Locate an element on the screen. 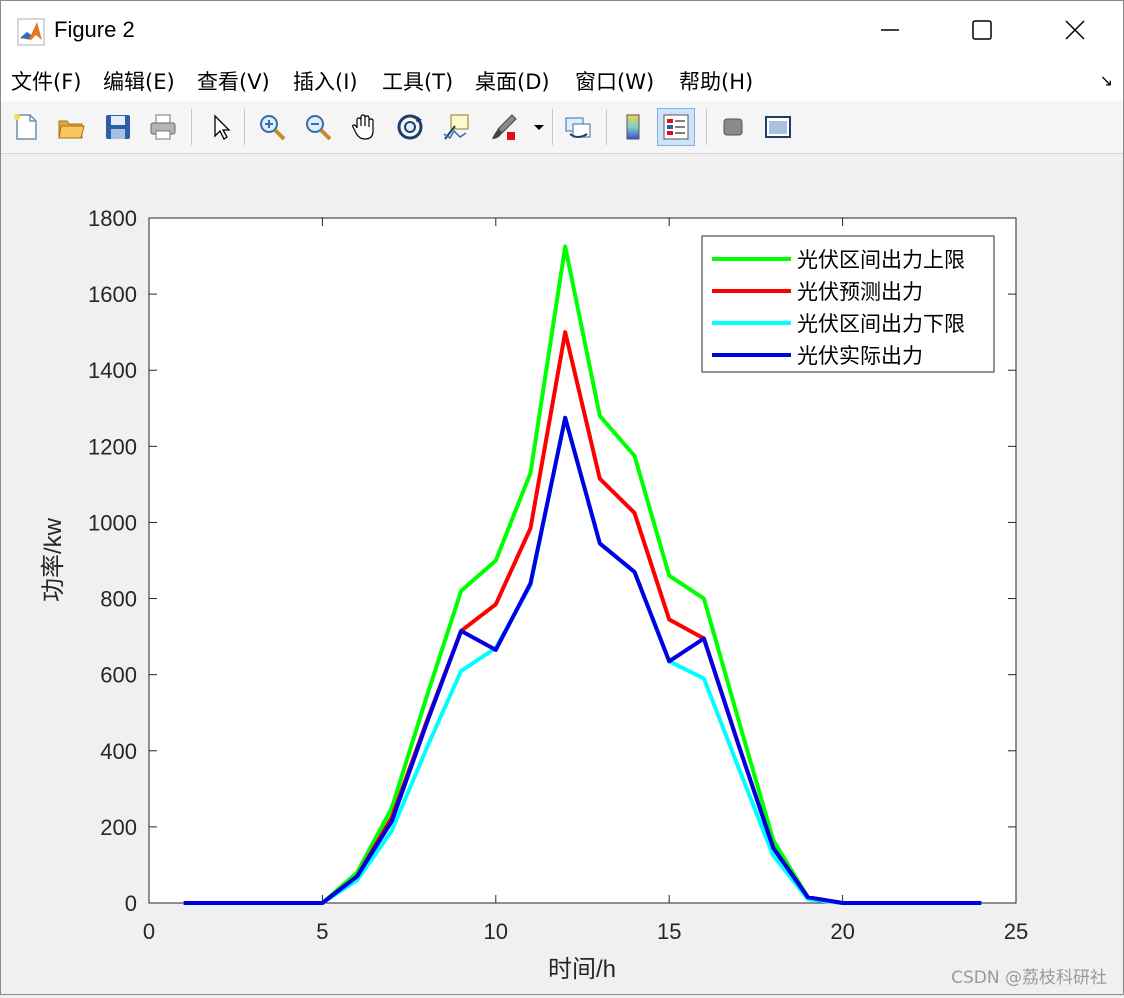  data-cursor-icon is located at coordinates (456, 127).